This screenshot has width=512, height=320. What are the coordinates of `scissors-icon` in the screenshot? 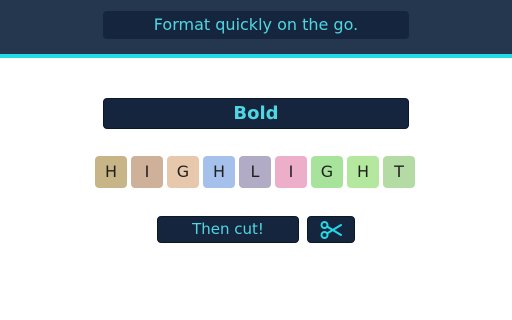 It's located at (331, 229).